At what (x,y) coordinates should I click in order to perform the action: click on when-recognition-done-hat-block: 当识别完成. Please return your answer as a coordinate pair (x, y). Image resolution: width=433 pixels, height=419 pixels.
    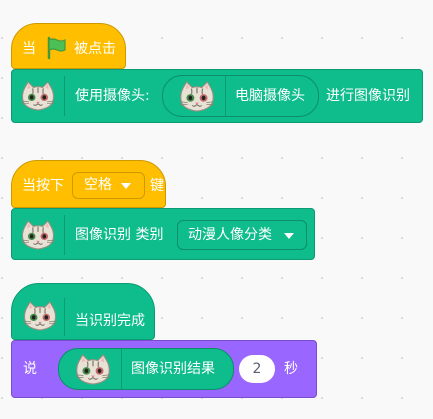
    Looking at the image, I should click on (83, 311).